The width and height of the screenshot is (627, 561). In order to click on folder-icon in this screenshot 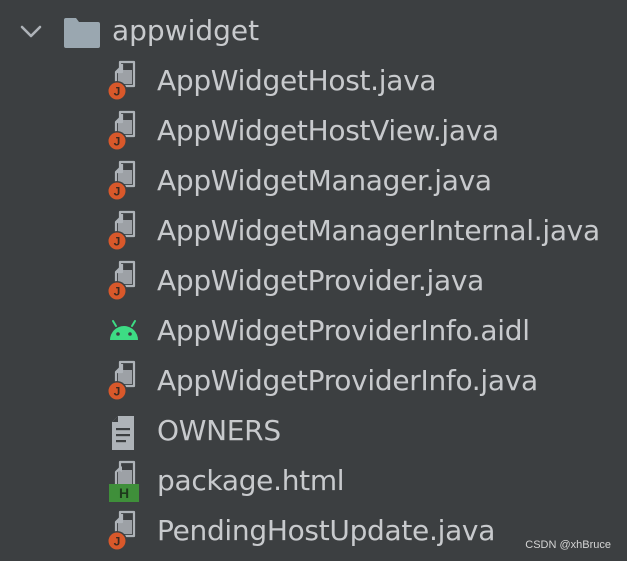, I will do `click(82, 33)`.